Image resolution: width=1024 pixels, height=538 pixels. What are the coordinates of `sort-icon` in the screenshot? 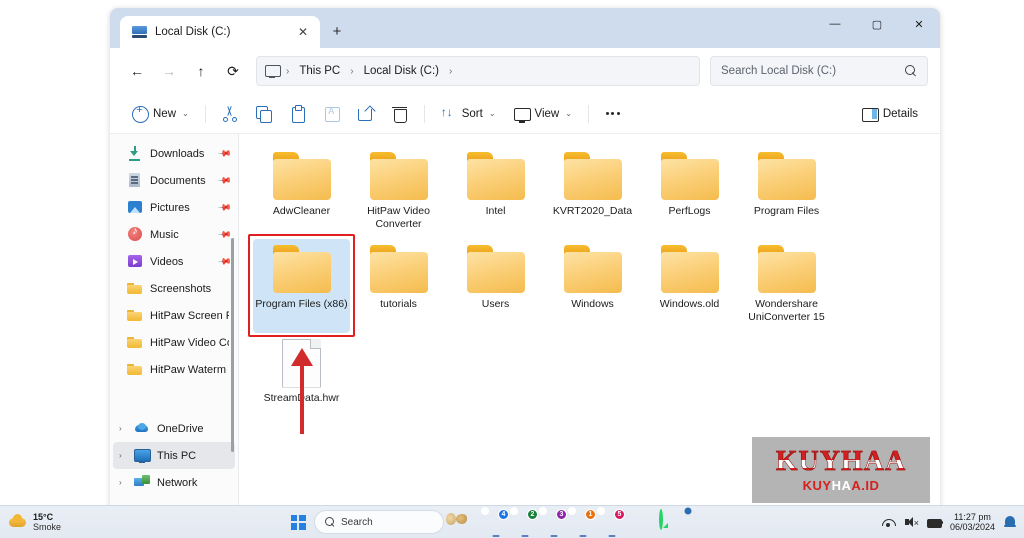 It's located at (449, 113).